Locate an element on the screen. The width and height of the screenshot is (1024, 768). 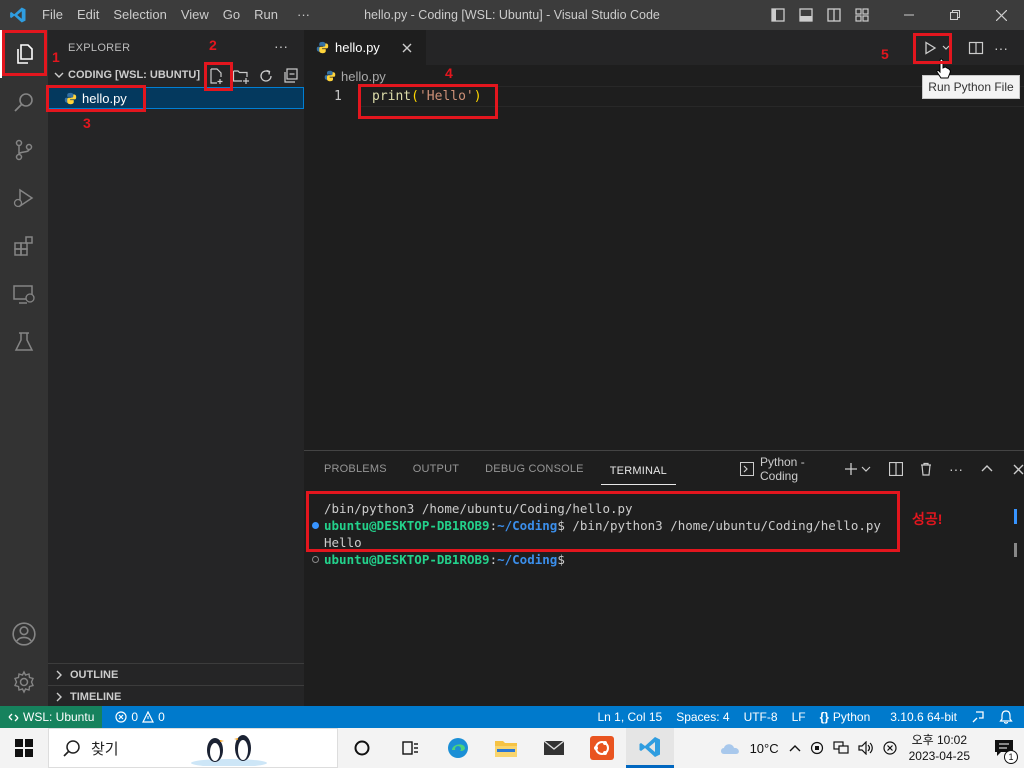
annotation-success-label: 성공! is located at coordinates (927, 519).